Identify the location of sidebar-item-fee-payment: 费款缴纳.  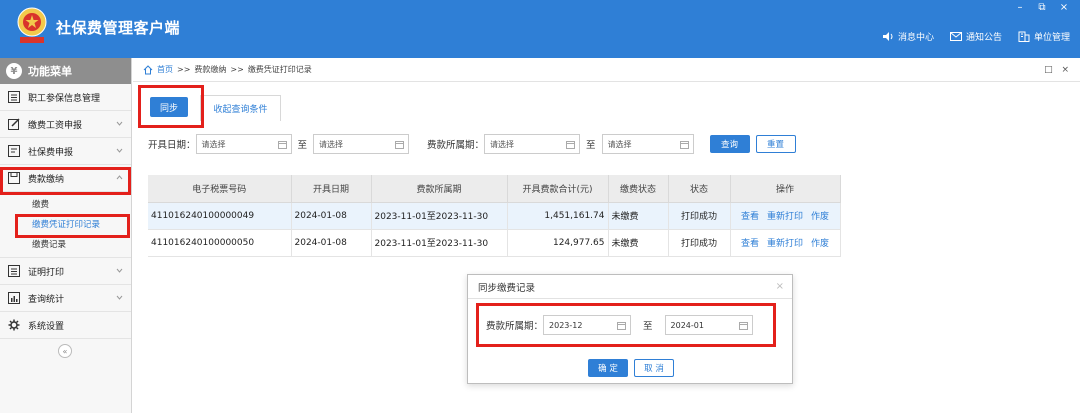
(65, 178).